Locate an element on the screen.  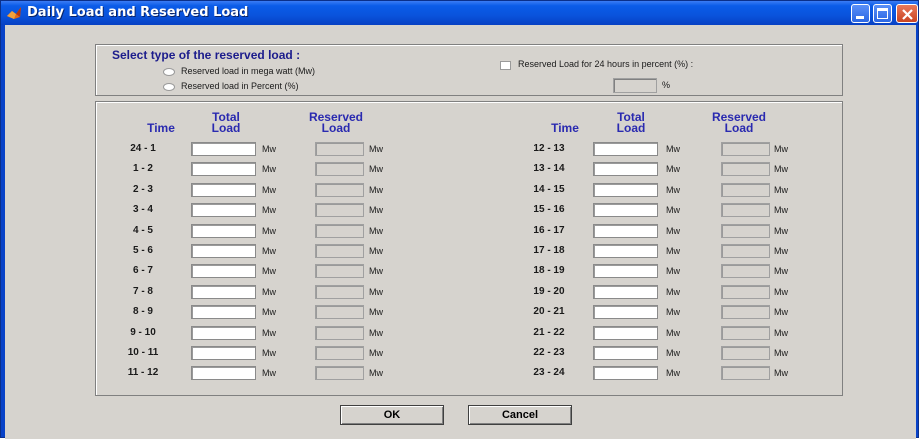
time-label-left: 4 - 5 is located at coordinates (142, 230).